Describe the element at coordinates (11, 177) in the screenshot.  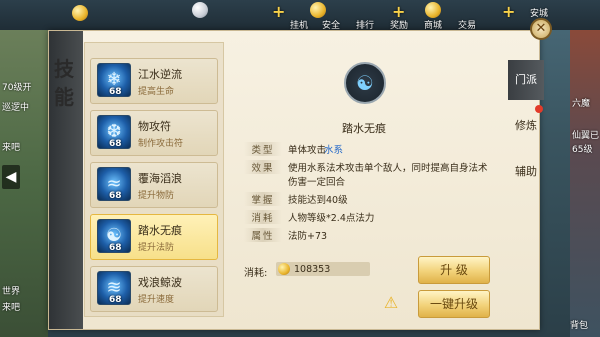
I see `collapse-arrow-icon: ◀` at that location.